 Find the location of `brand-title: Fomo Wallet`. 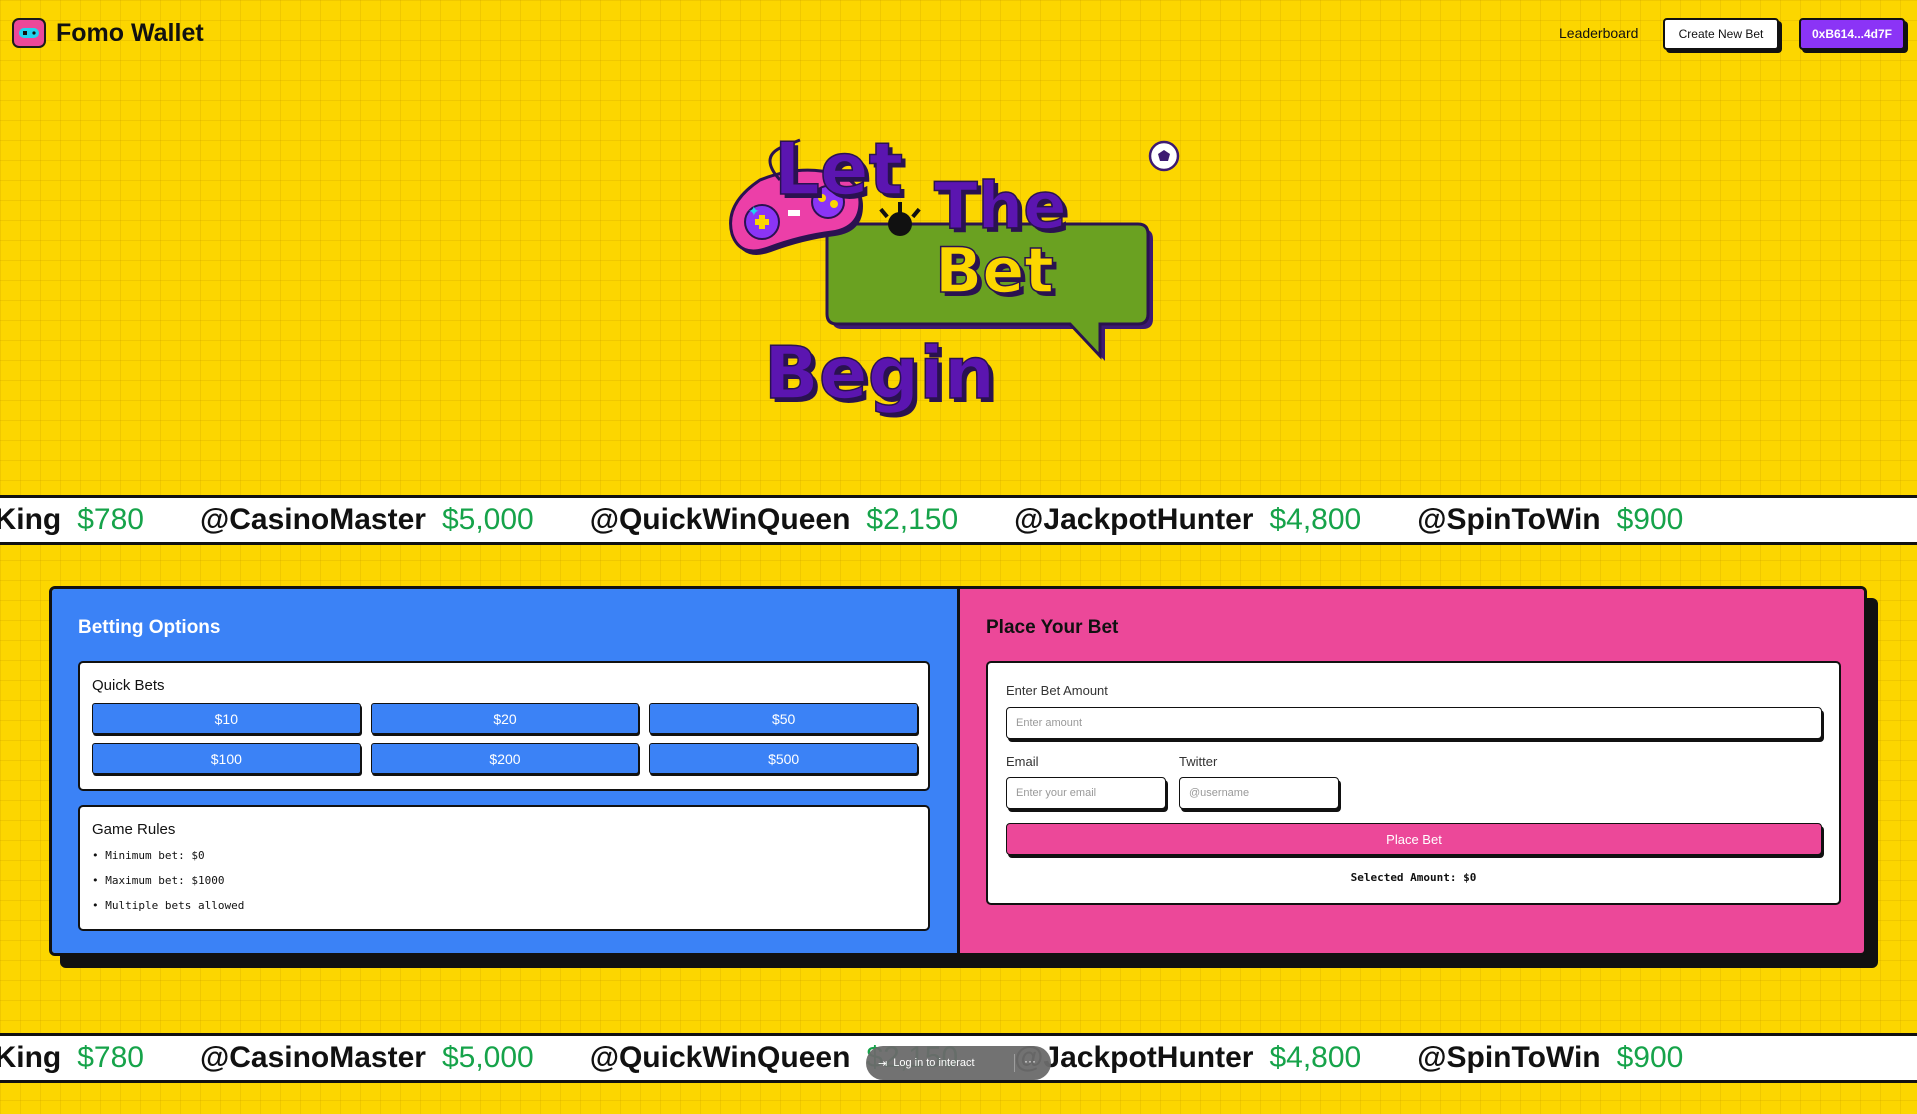

brand-title: Fomo Wallet is located at coordinates (130, 32).